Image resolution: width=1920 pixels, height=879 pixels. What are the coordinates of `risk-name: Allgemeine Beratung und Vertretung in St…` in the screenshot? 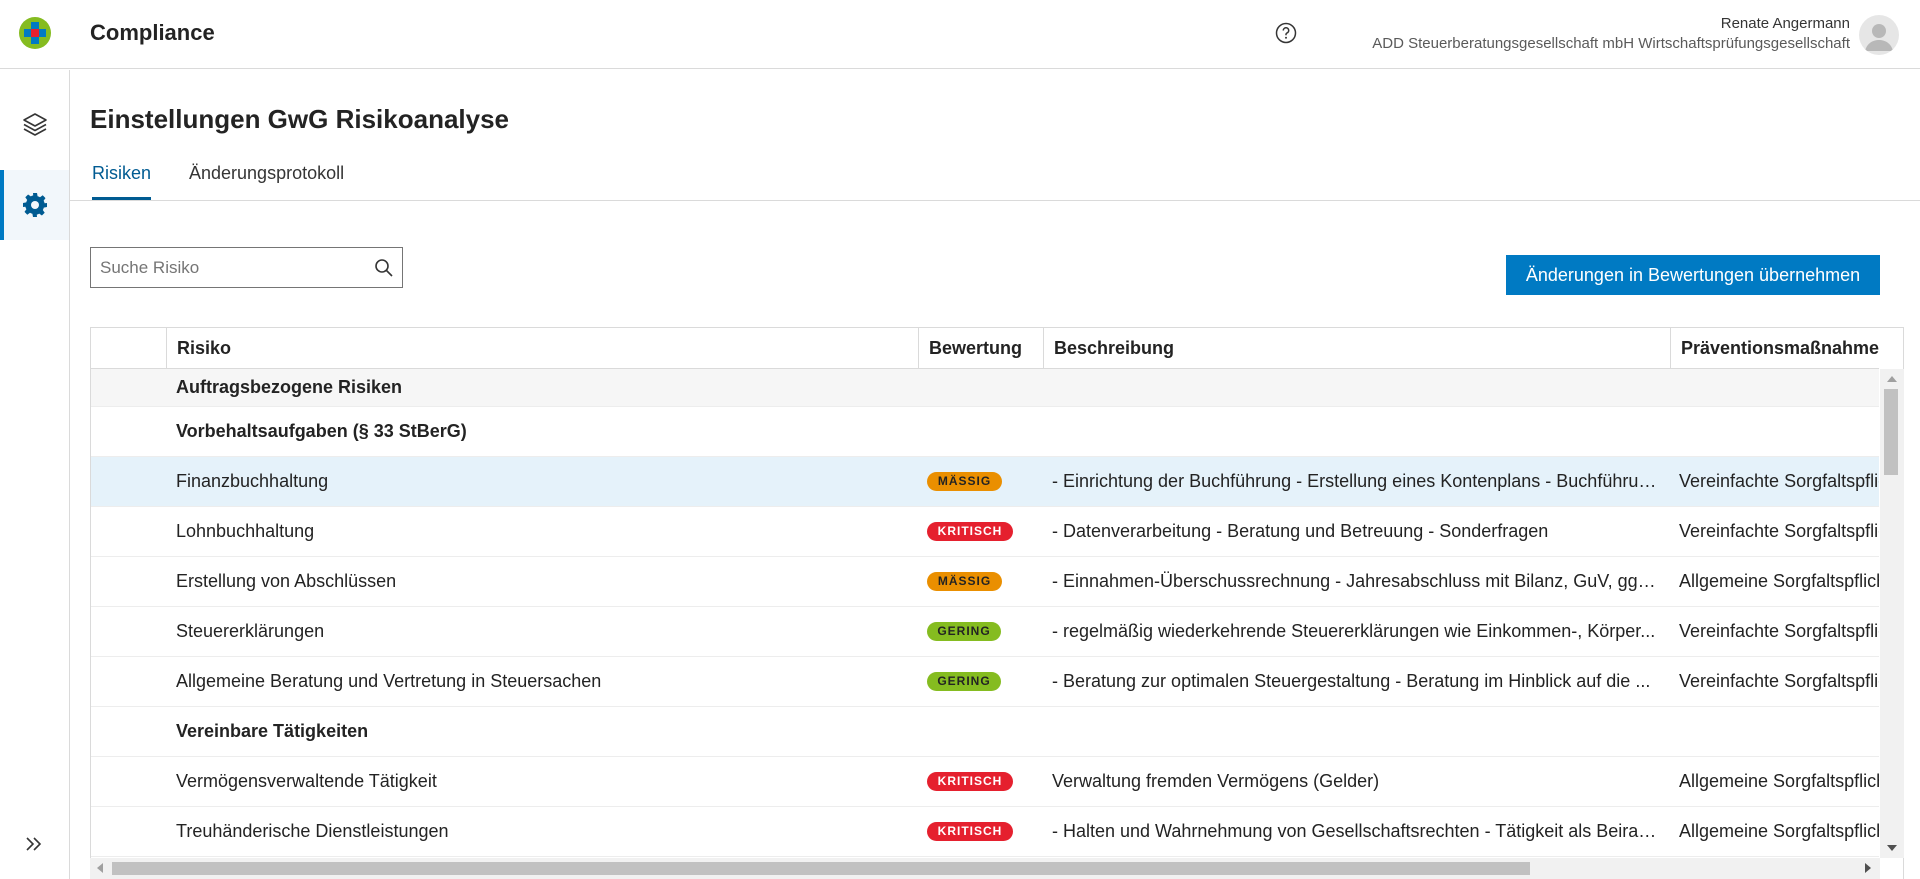 It's located at (389, 681).